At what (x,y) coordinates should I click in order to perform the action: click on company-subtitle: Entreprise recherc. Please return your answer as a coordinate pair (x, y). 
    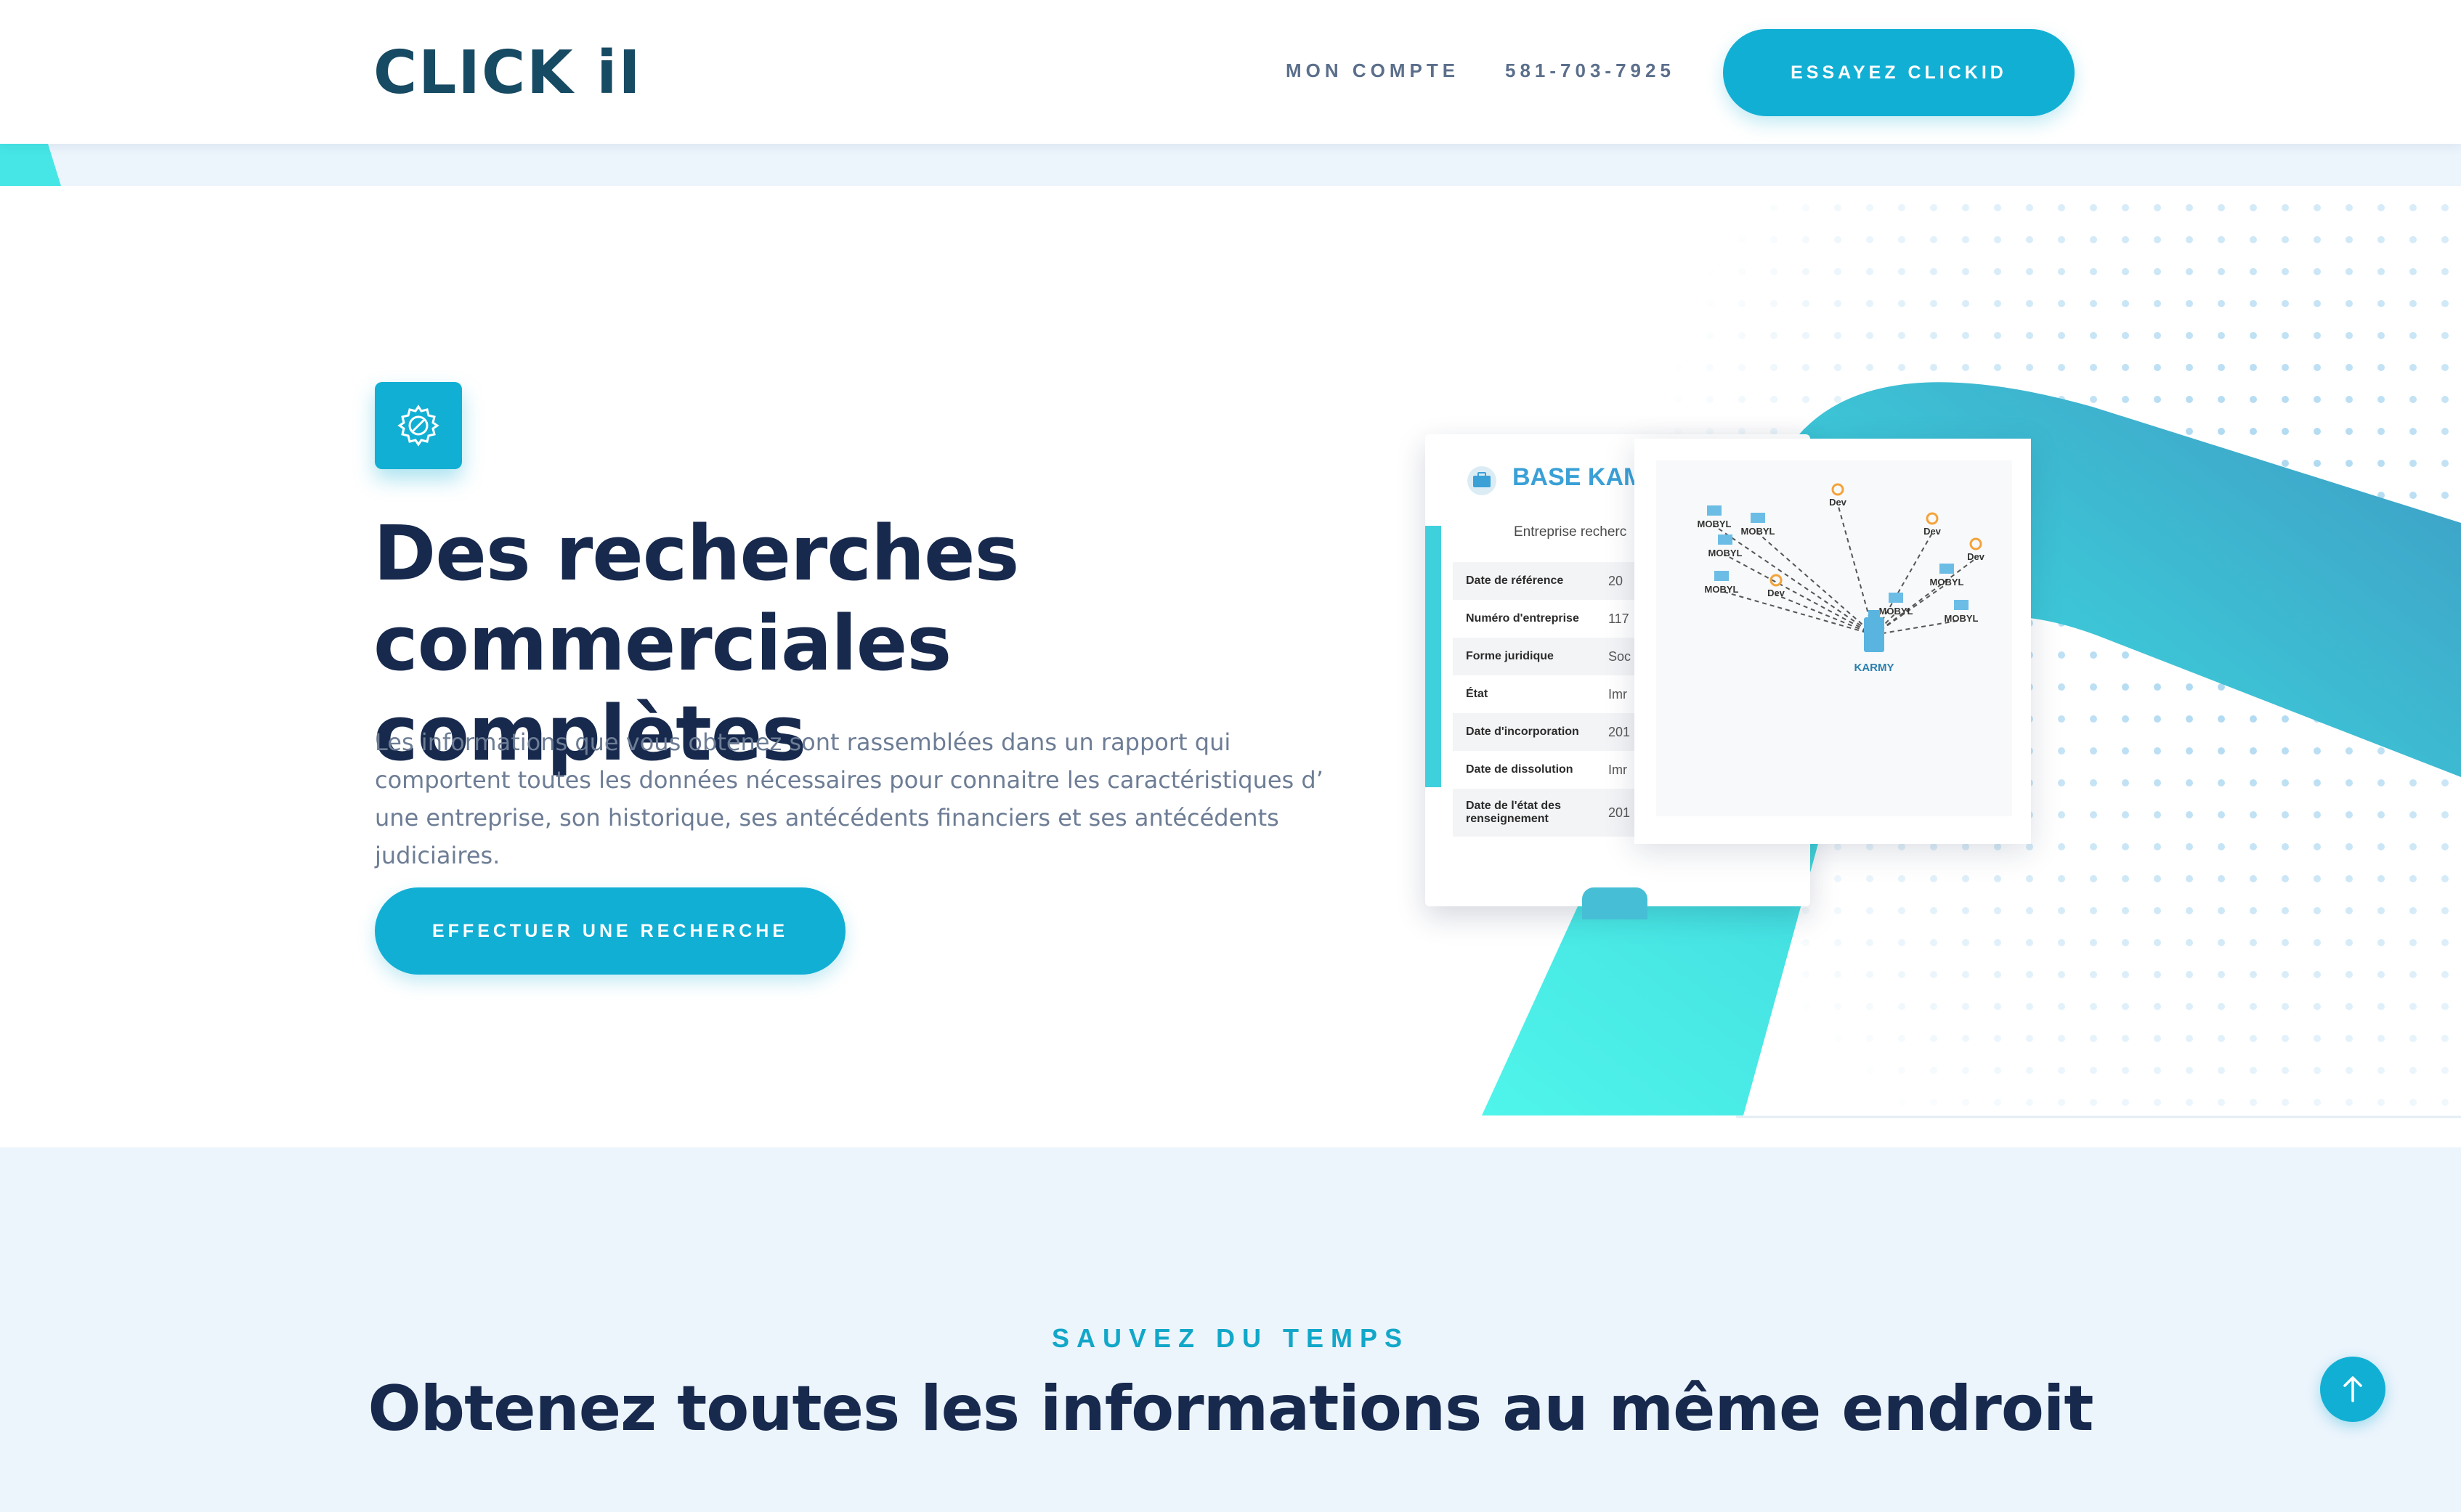
    Looking at the image, I should click on (1570, 532).